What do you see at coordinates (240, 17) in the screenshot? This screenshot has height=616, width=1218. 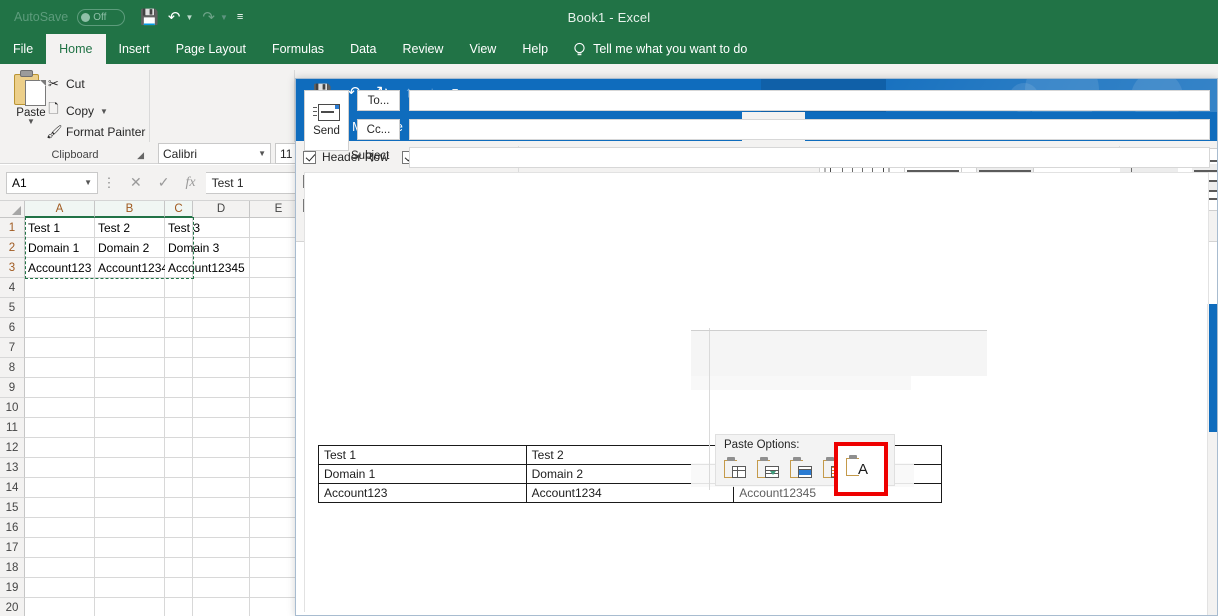 I see `customize-quick-access-icon: ≡` at bounding box center [240, 17].